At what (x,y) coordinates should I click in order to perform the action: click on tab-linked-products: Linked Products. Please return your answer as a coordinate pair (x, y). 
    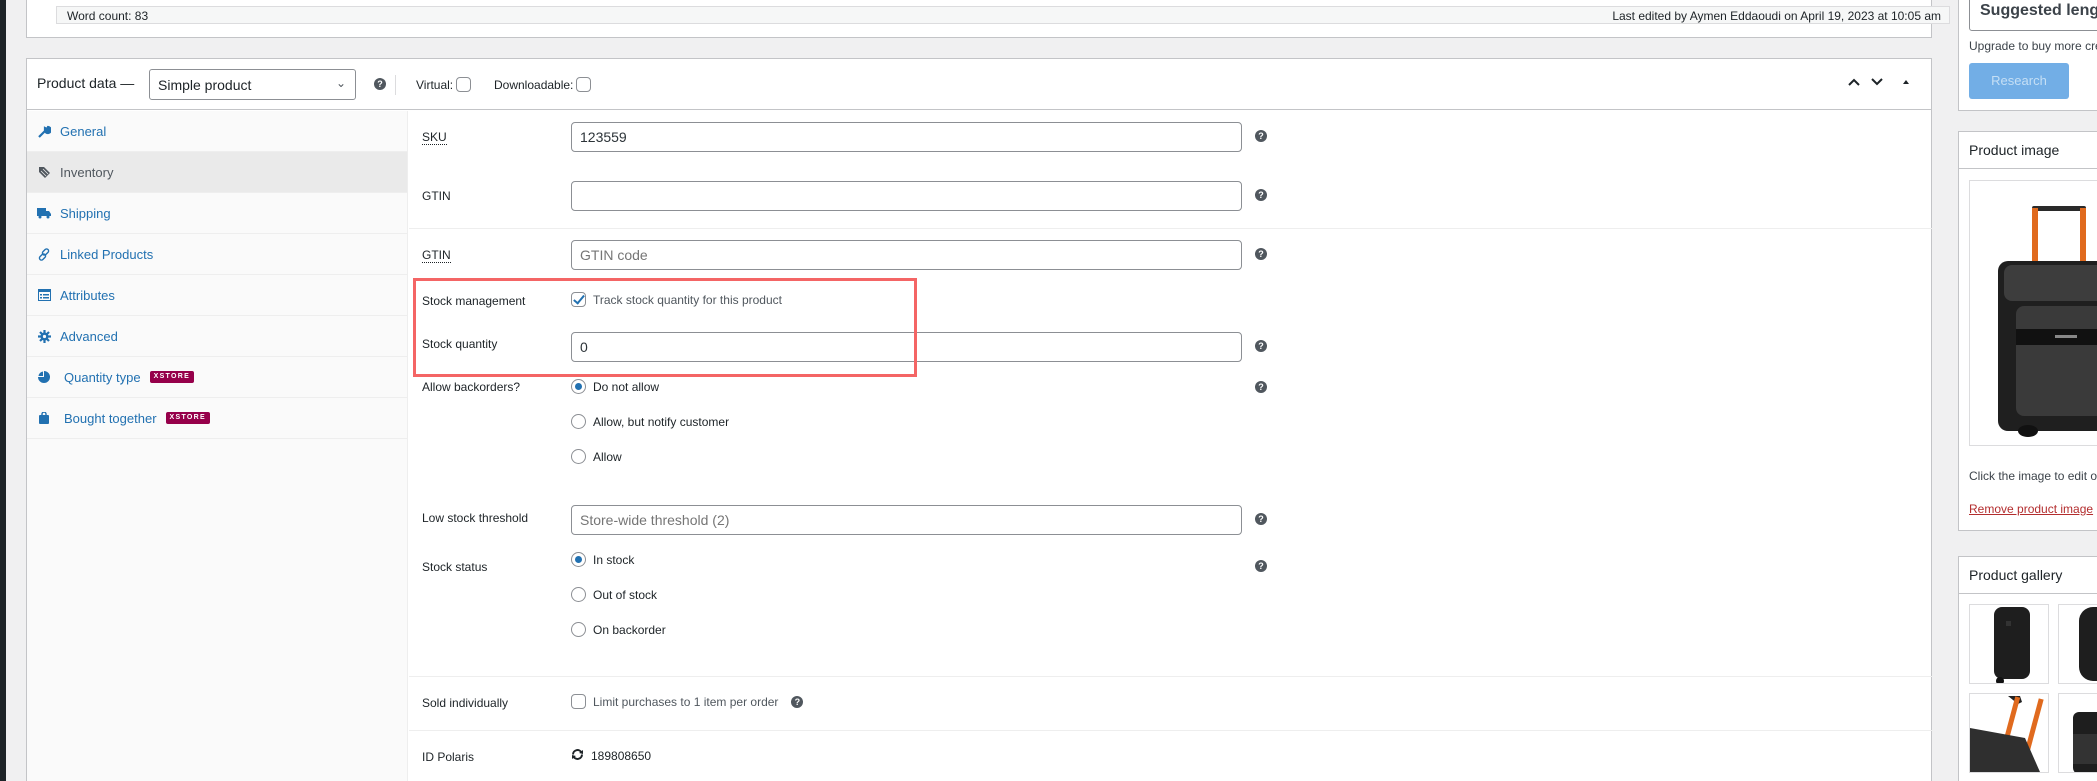
    Looking at the image, I should click on (217, 254).